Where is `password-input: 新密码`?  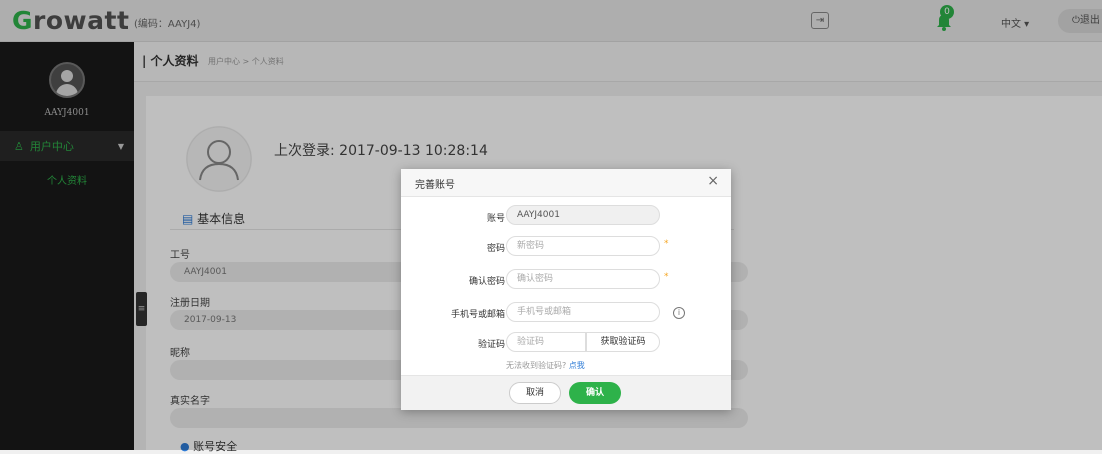 password-input: 新密码 is located at coordinates (583, 246).